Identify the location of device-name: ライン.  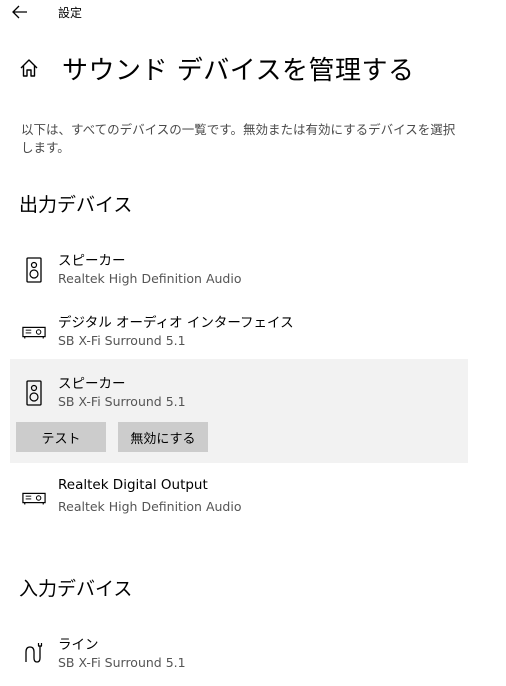
(78, 645).